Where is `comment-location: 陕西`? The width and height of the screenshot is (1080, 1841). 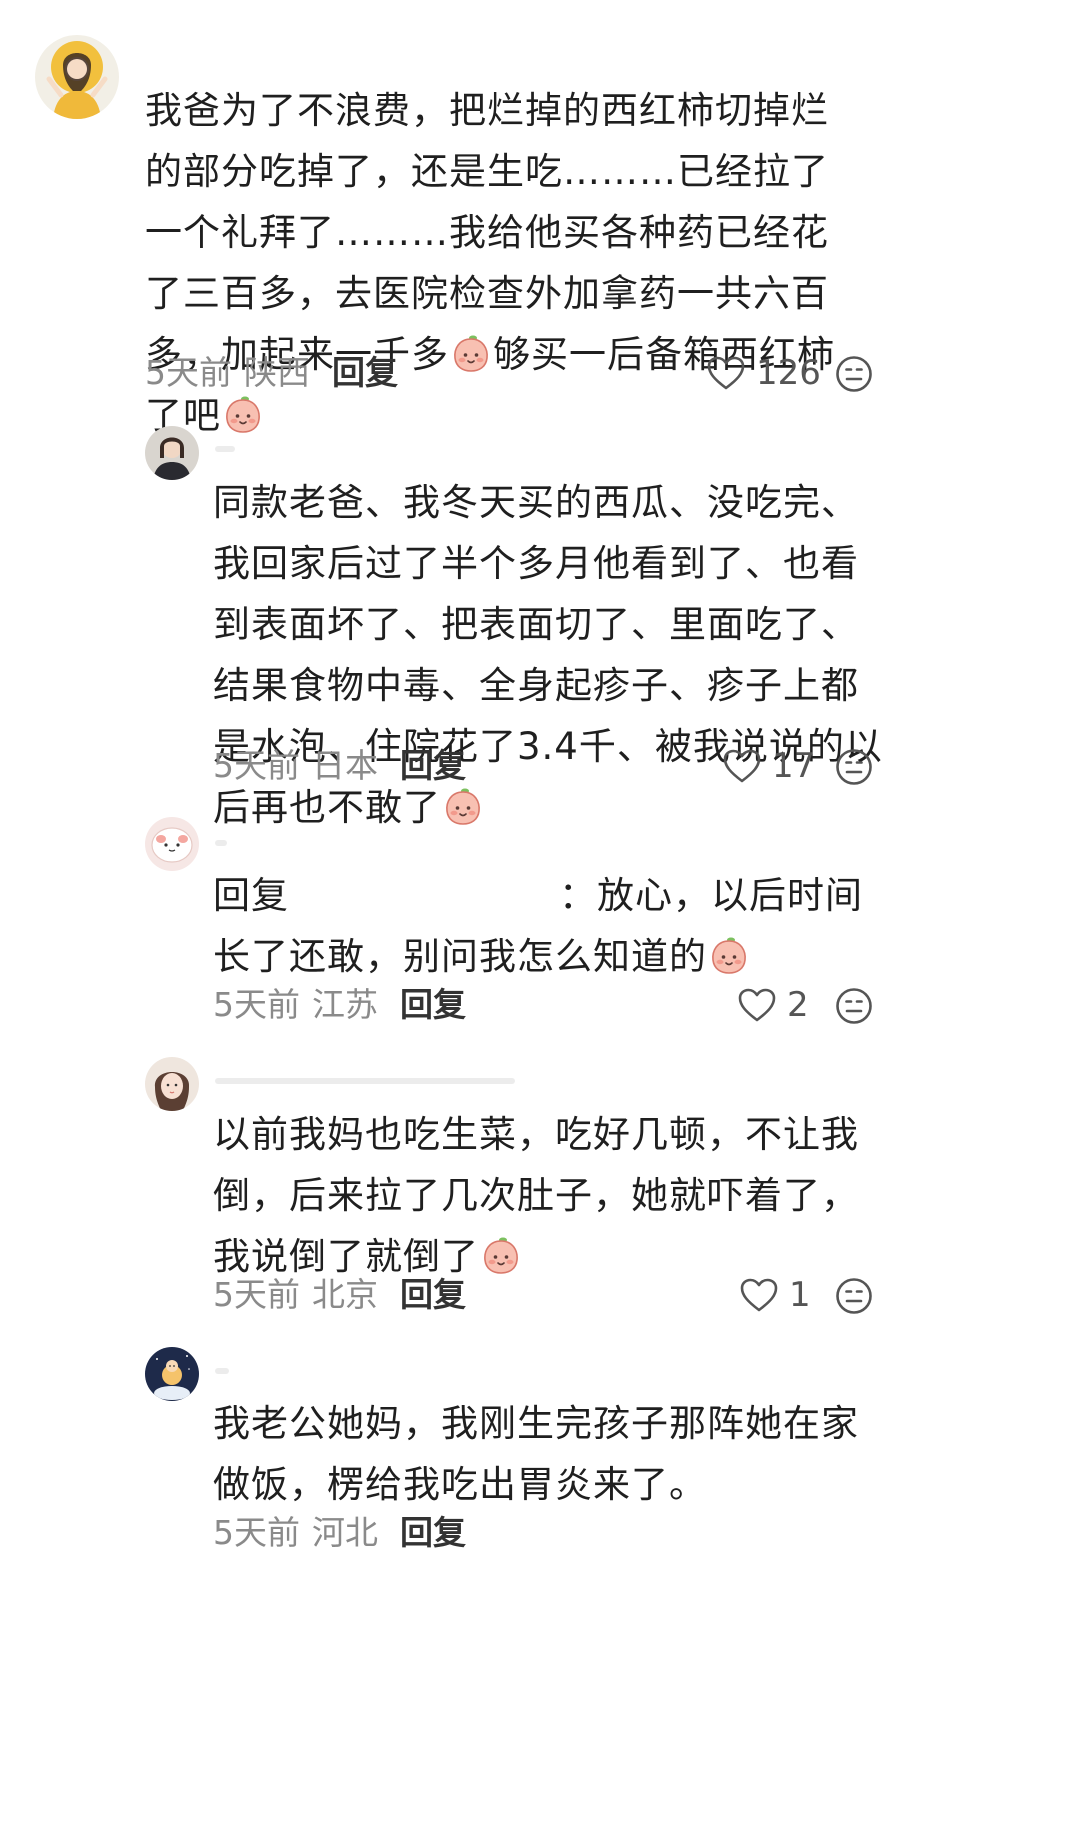
comment-location: 陕西 is located at coordinates (277, 372).